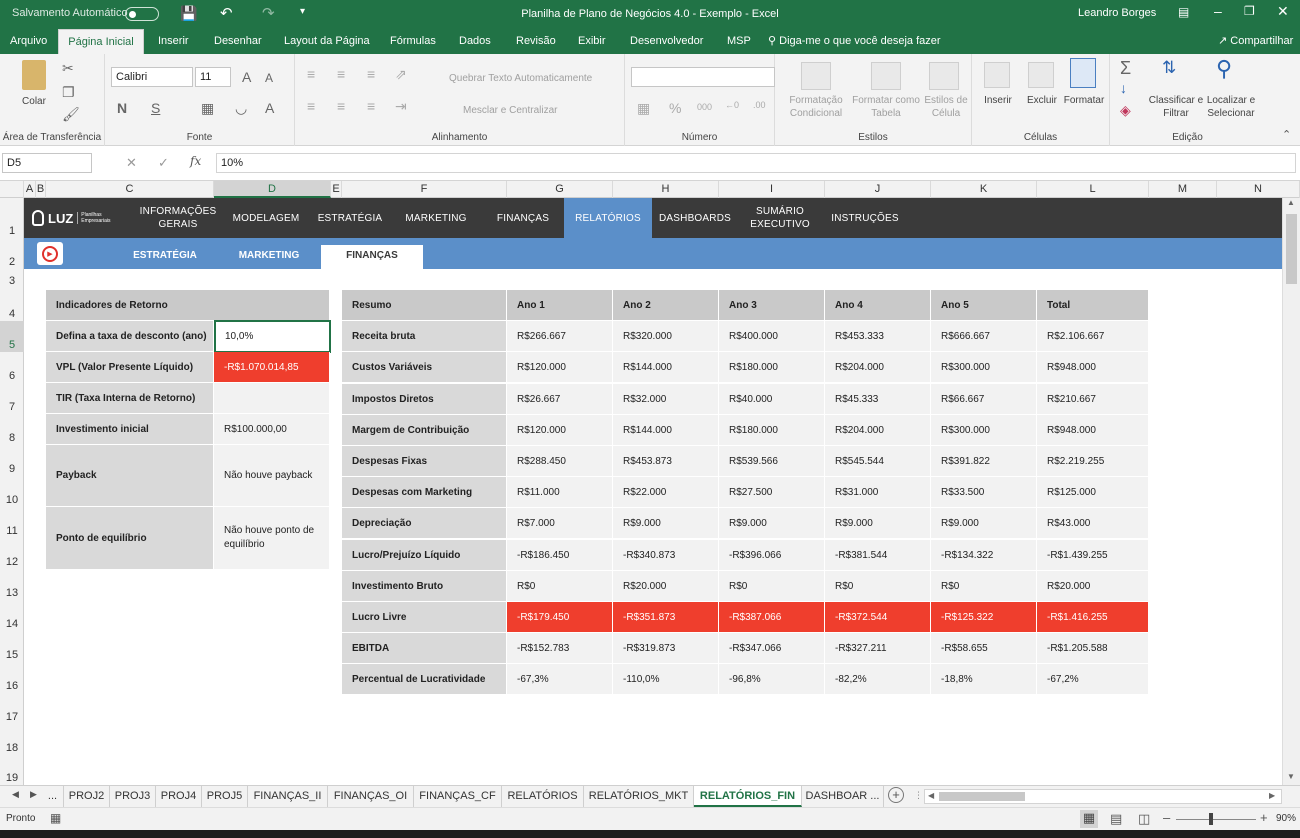  Describe the element at coordinates (984, 648) in the screenshot. I see `summary-cell: -R$58.655` at that location.